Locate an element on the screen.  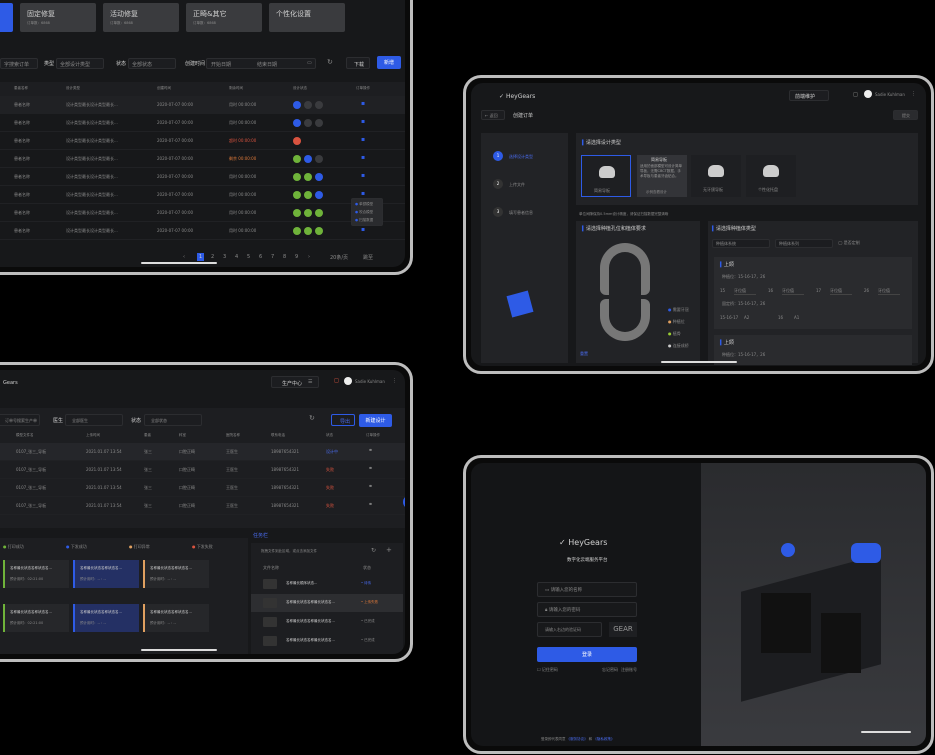
popup-item: ● 扫描数据 is located at coordinates (364, 220).